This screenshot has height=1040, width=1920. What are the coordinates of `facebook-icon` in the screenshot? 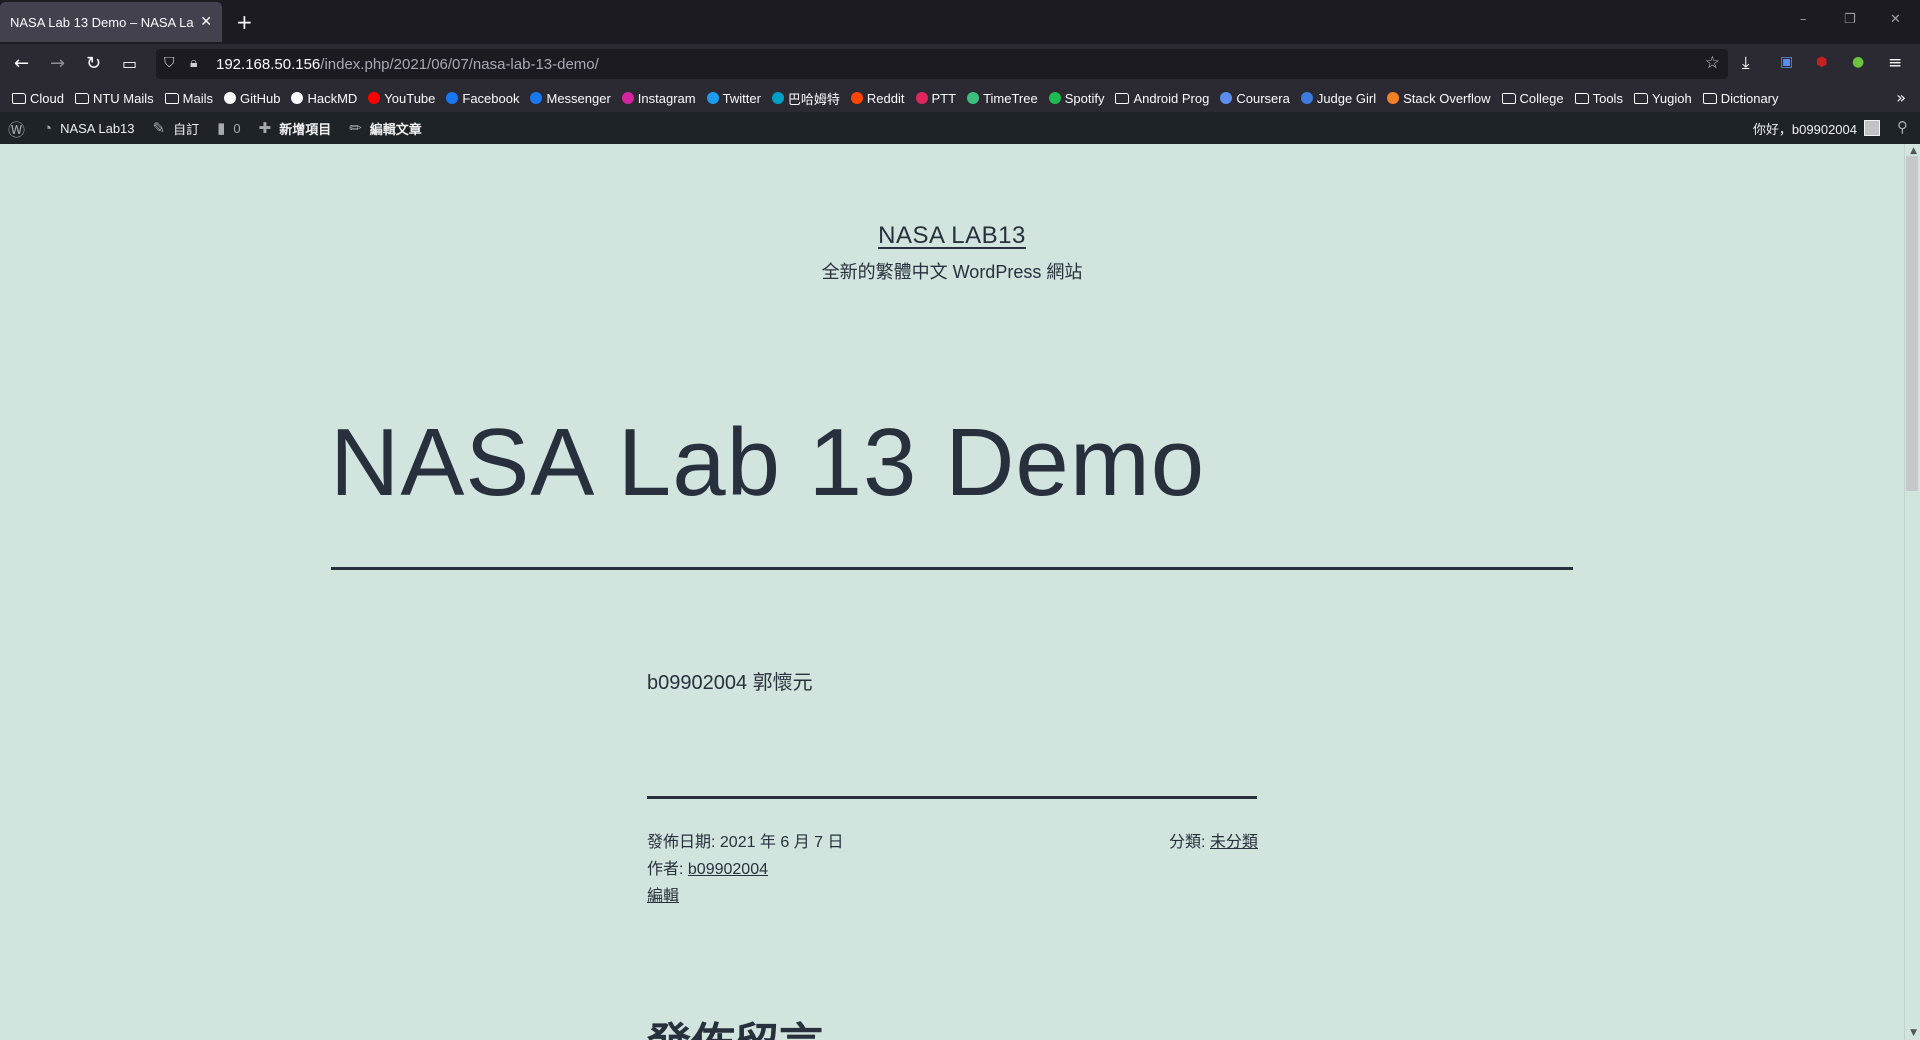 It's located at (452, 98).